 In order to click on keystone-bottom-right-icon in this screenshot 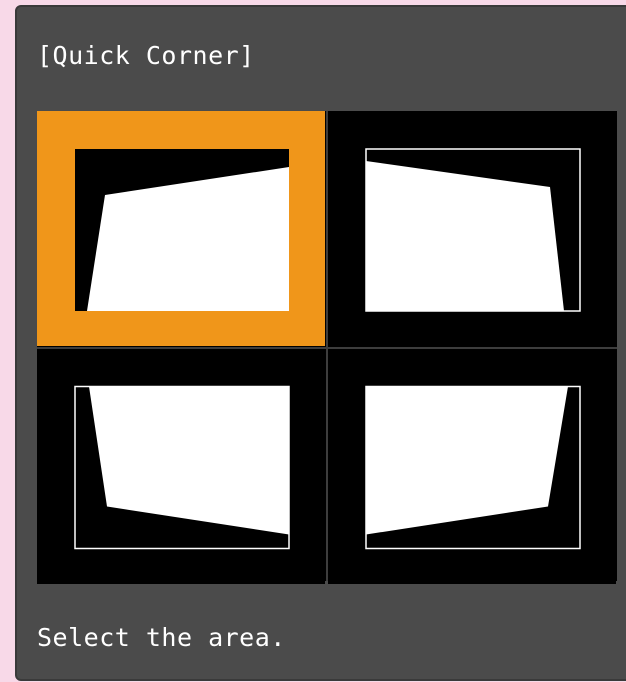, I will do `click(473, 467)`.